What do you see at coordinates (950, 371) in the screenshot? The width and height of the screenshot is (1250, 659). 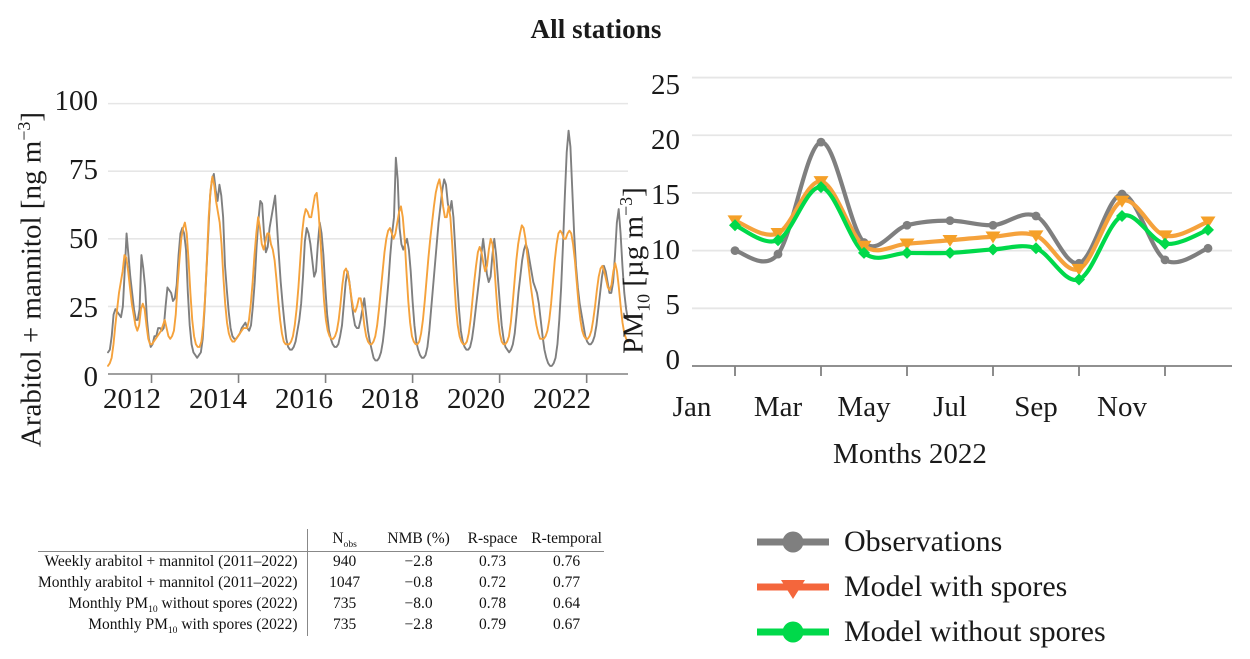 I see `right-x-tickmarks` at bounding box center [950, 371].